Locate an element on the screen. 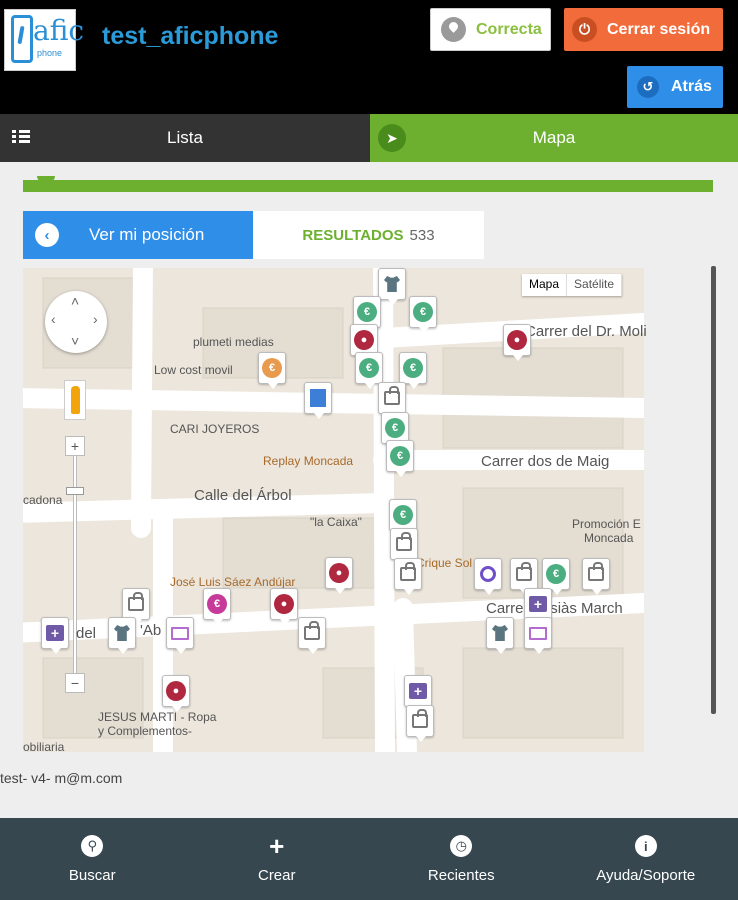 The height and width of the screenshot is (900, 738). tab-lista: Lista is located at coordinates (185, 138).